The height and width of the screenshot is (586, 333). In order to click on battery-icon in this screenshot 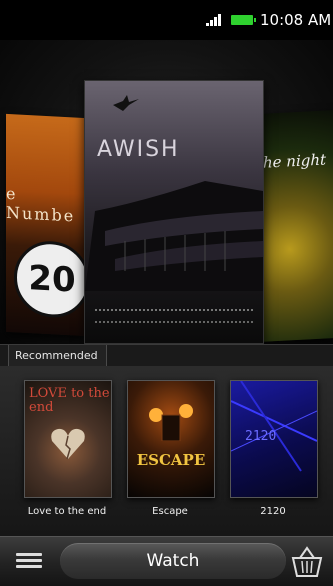, I will do `click(243, 20)`.